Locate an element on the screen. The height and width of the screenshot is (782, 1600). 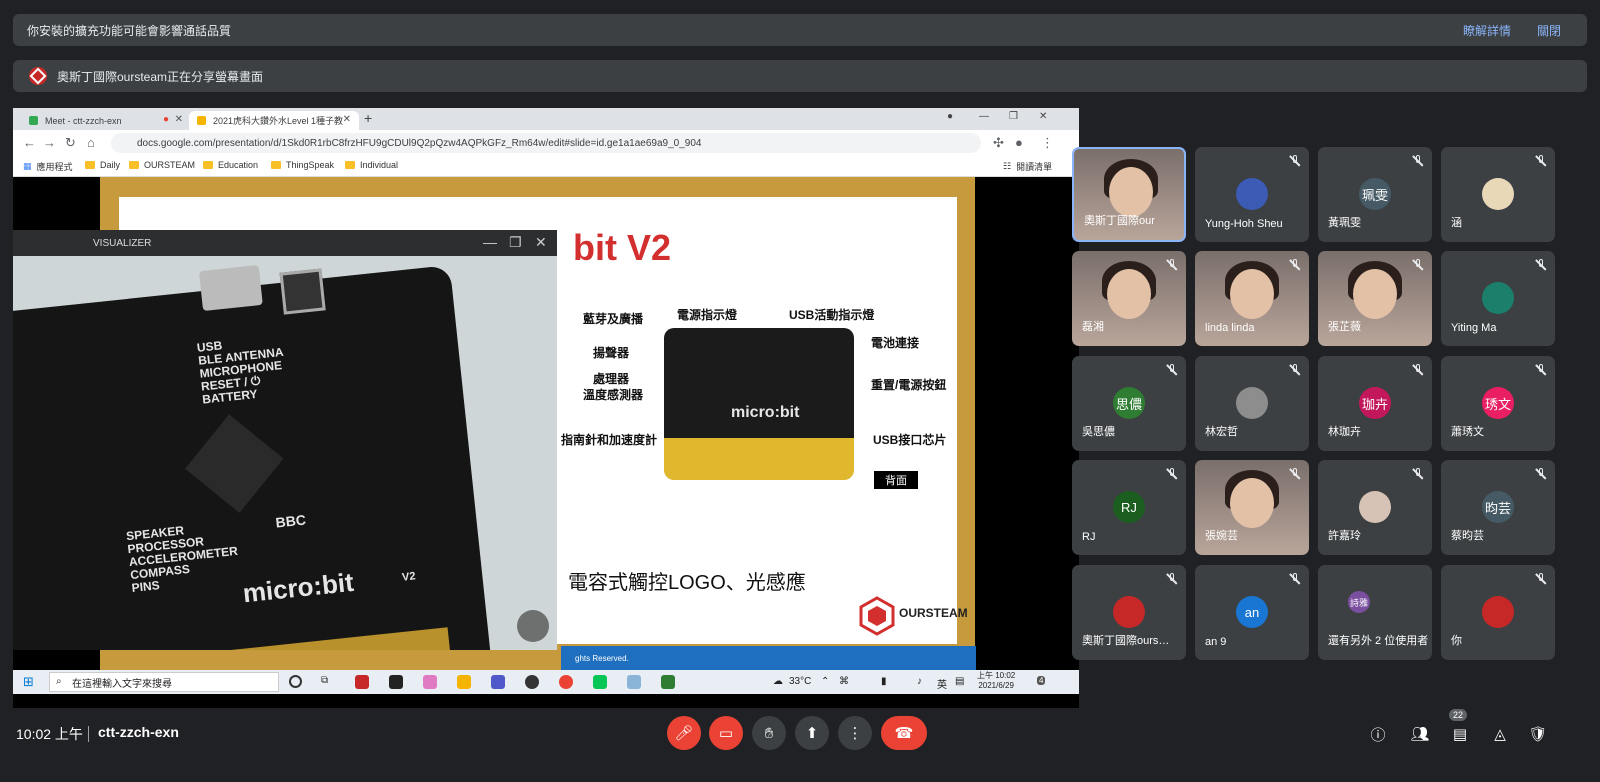
cortana-icon is located at coordinates (295, 681).